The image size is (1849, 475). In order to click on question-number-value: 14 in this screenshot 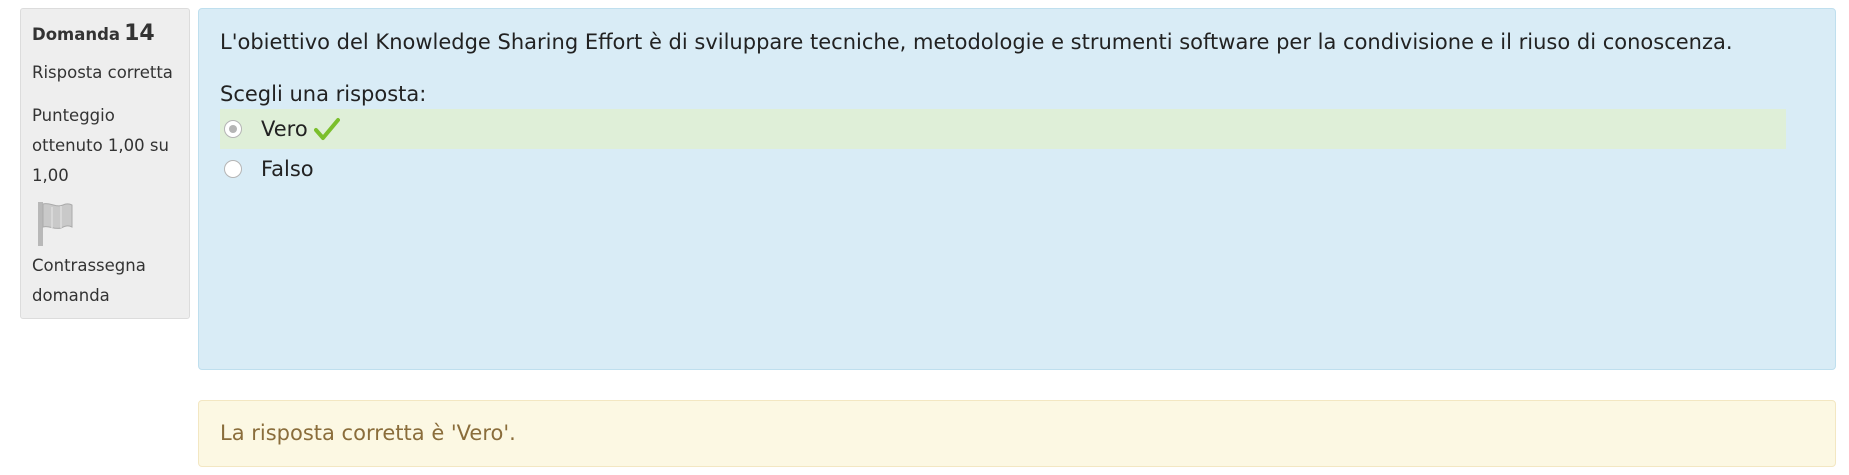, I will do `click(139, 33)`.